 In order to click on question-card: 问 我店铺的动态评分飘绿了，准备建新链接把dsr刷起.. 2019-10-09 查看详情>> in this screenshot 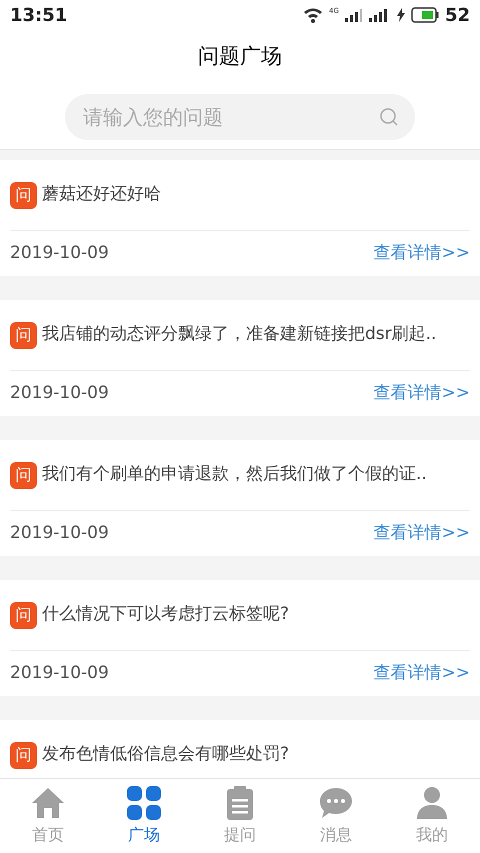, I will do `click(240, 358)`.